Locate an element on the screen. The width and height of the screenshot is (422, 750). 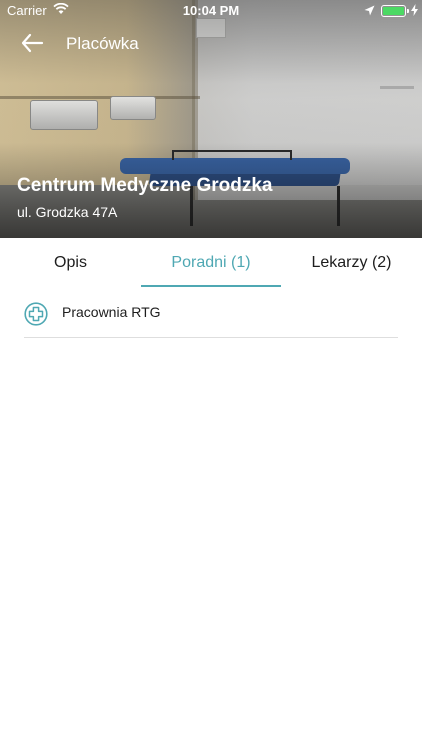
plus-circle-icon is located at coordinates (36, 314).